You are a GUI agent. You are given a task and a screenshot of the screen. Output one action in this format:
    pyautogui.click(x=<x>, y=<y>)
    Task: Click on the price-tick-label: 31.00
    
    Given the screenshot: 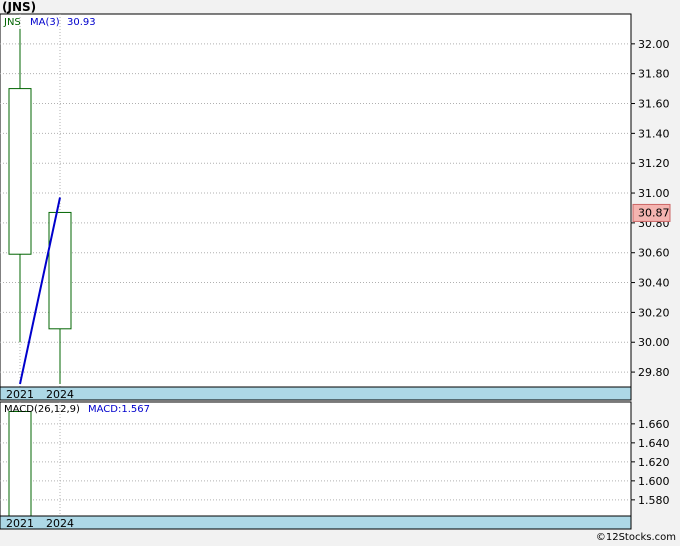 What is the action you would take?
    pyautogui.click(x=654, y=193)
    